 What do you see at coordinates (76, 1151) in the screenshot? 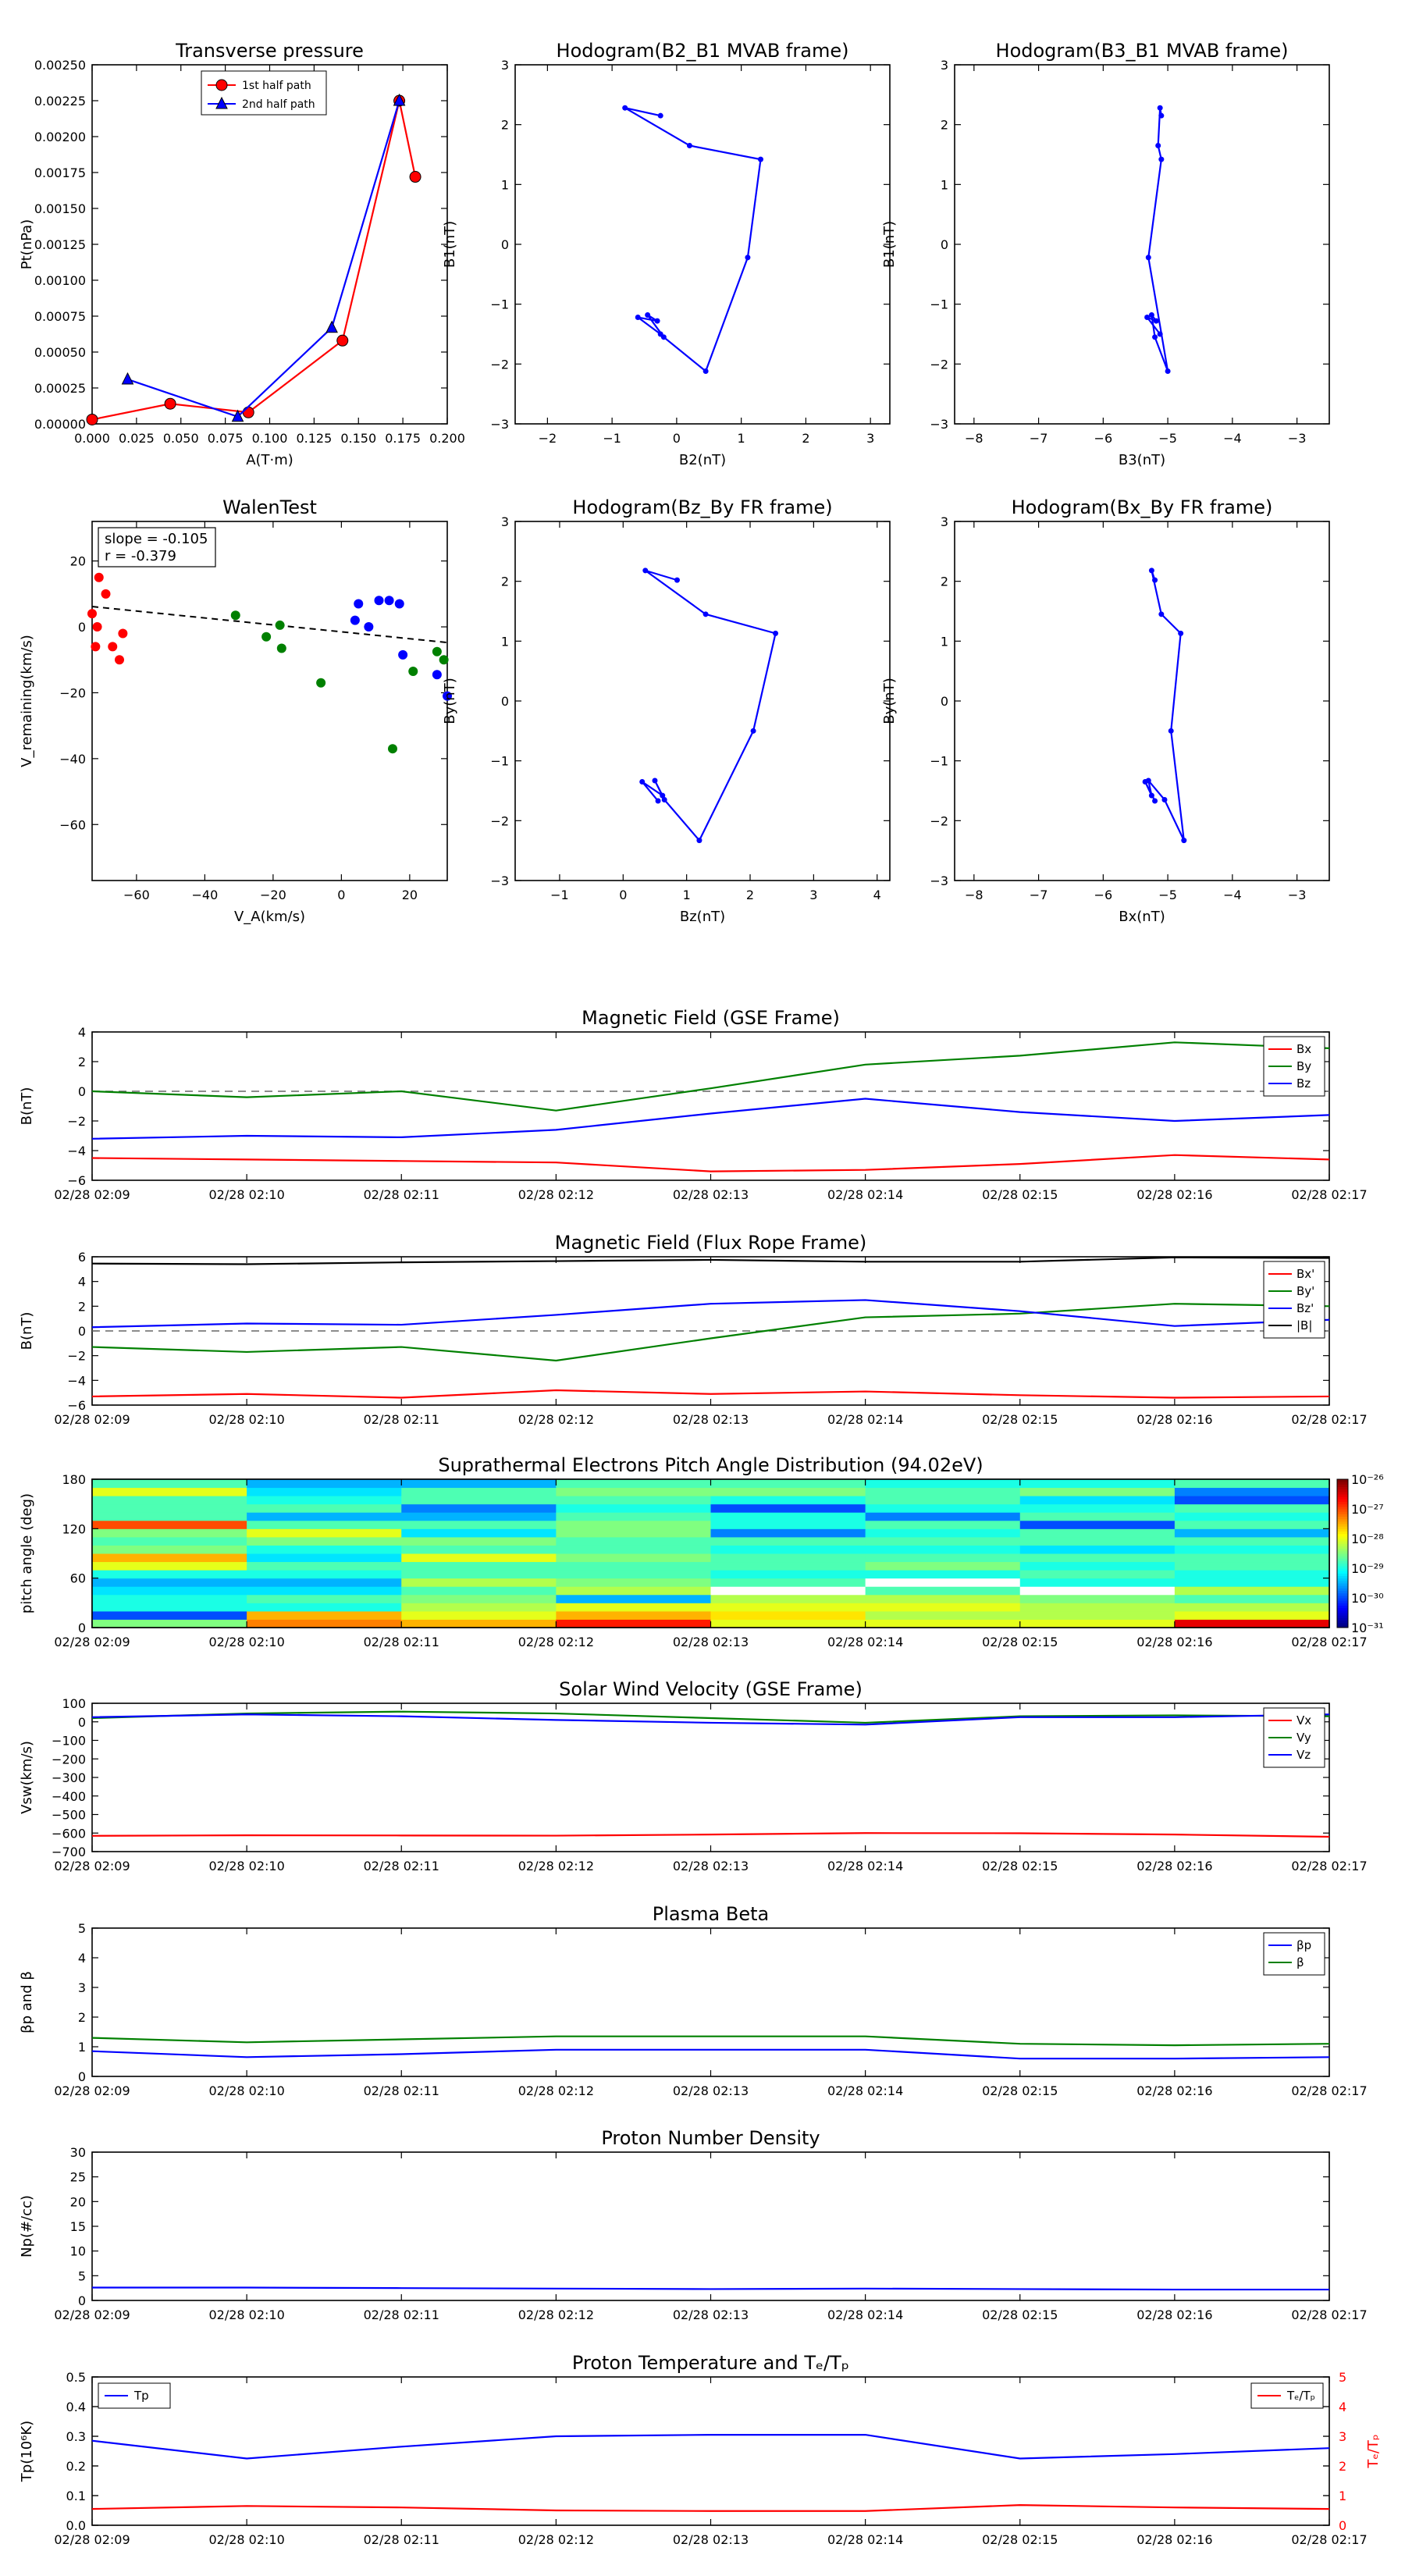
I see `y-tick-label: −4` at bounding box center [76, 1151].